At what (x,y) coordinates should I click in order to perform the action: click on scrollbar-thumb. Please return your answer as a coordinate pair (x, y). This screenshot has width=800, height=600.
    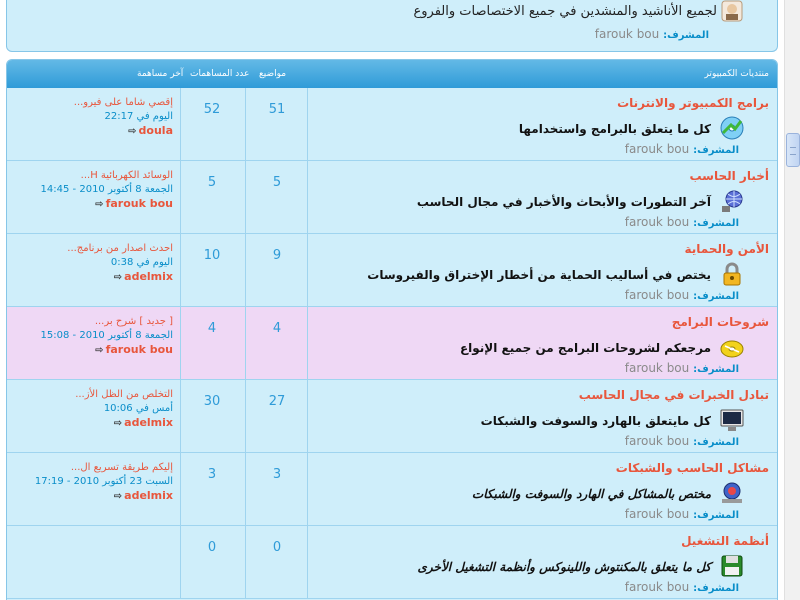
    Looking at the image, I should click on (793, 150).